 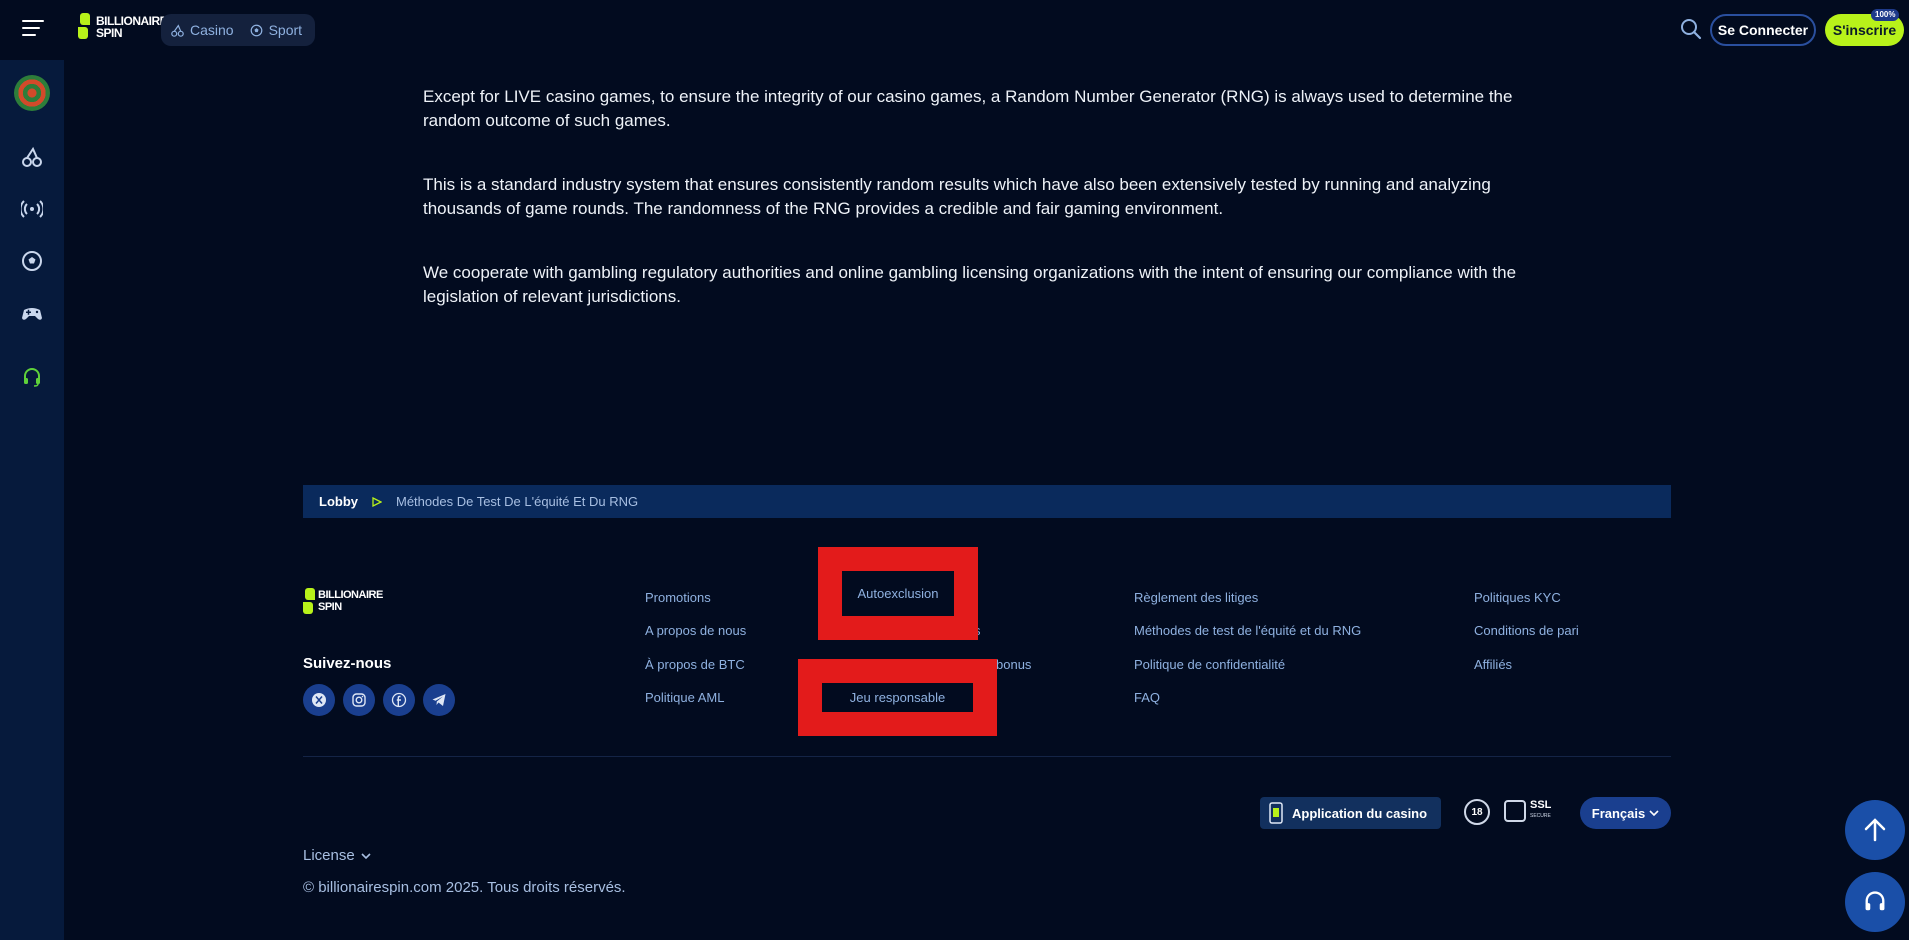 I want to click on logo: BILLIONAIRE SPIN, so click(x=123, y=27).